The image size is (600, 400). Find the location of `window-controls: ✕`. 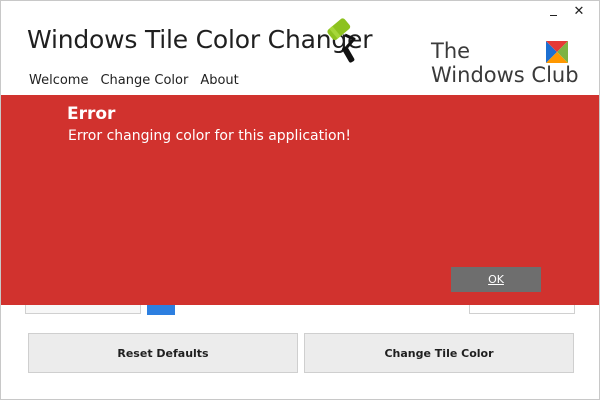

window-controls: ✕ is located at coordinates (566, 12).